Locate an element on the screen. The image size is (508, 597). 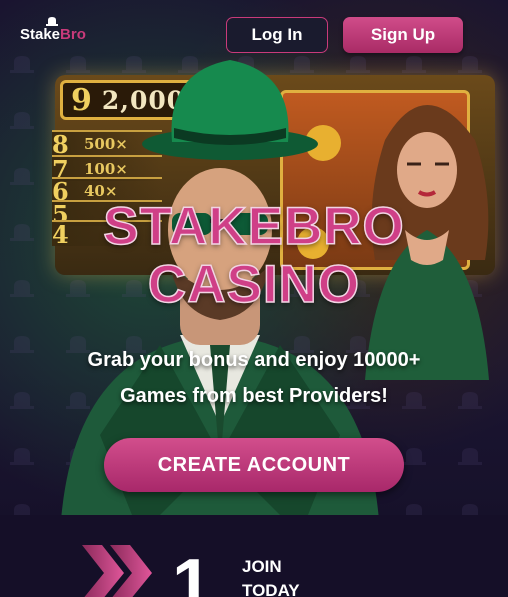
step-text-line-1: JOIN is located at coordinates (262, 566).